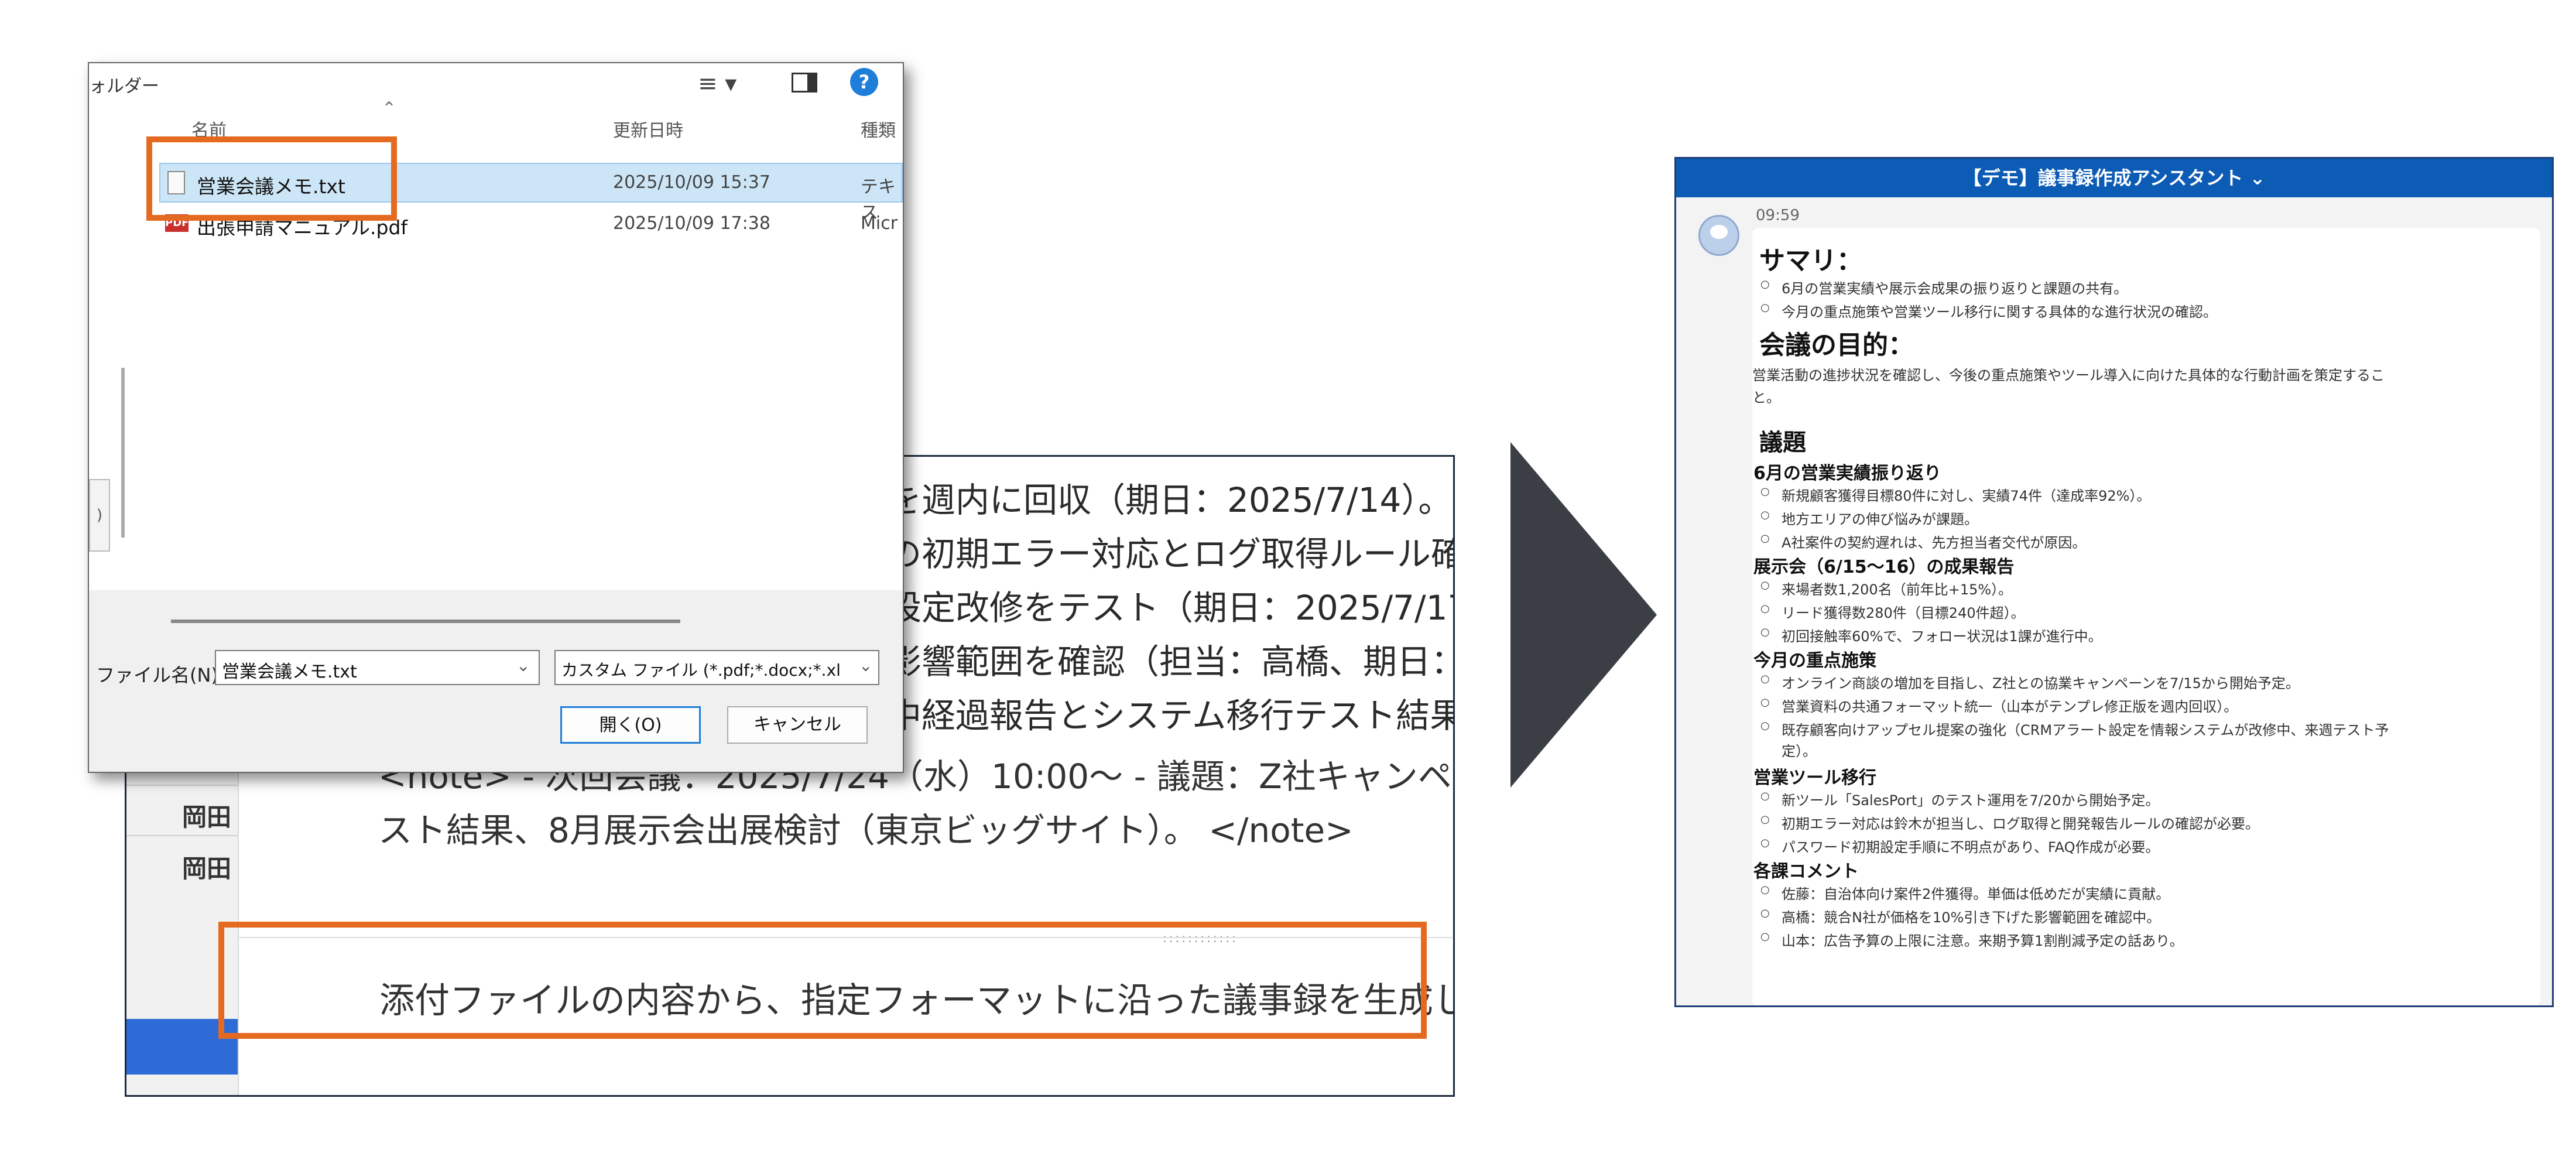 Image resolution: width=2576 pixels, height=1153 pixels. I want to click on list-item: 新規顧客獲得目標80件に対し、実績74件（達成率92%）。, so click(1955, 494).